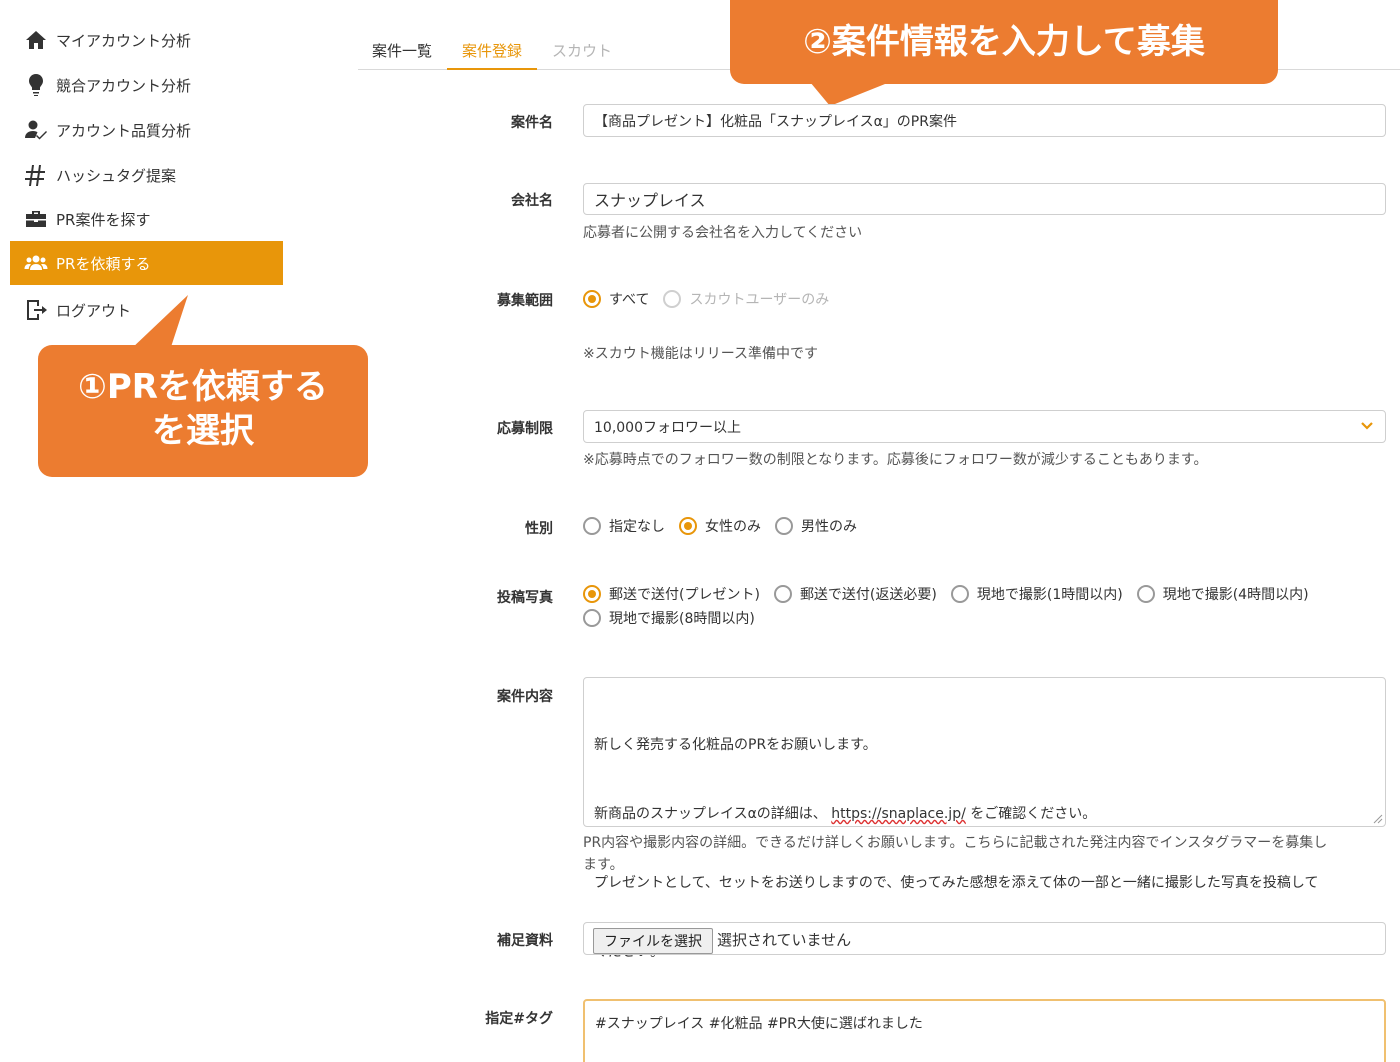 The width and height of the screenshot is (1400, 1062). What do you see at coordinates (723, 233) in the screenshot?
I see `company-help: 応募者に公開する会社名を入力してください` at bounding box center [723, 233].